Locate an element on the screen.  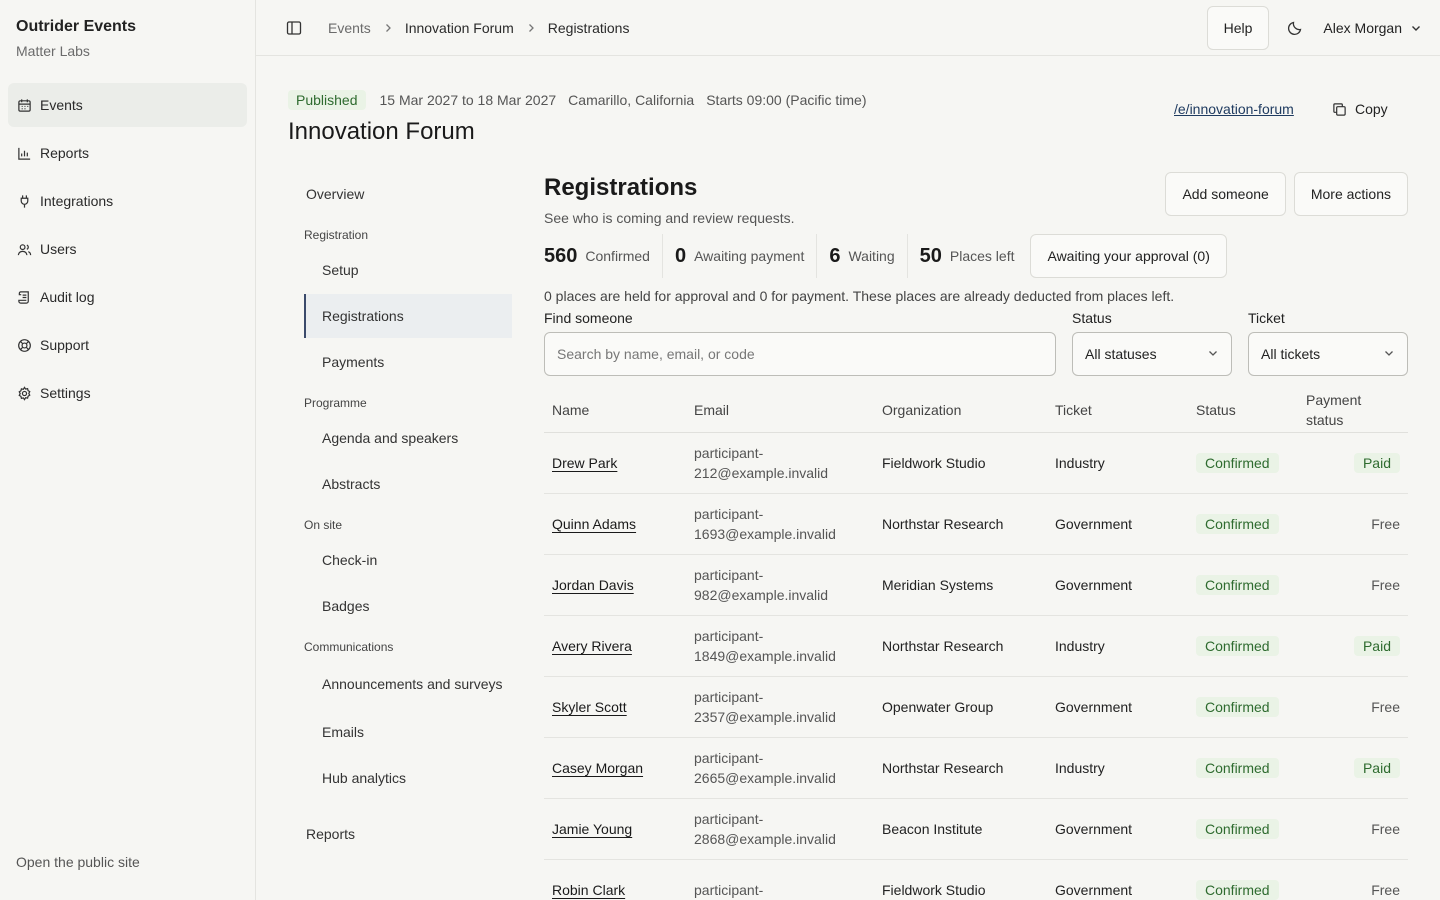
subnav-agenda: Agenda and speakers is located at coordinates (408, 438).